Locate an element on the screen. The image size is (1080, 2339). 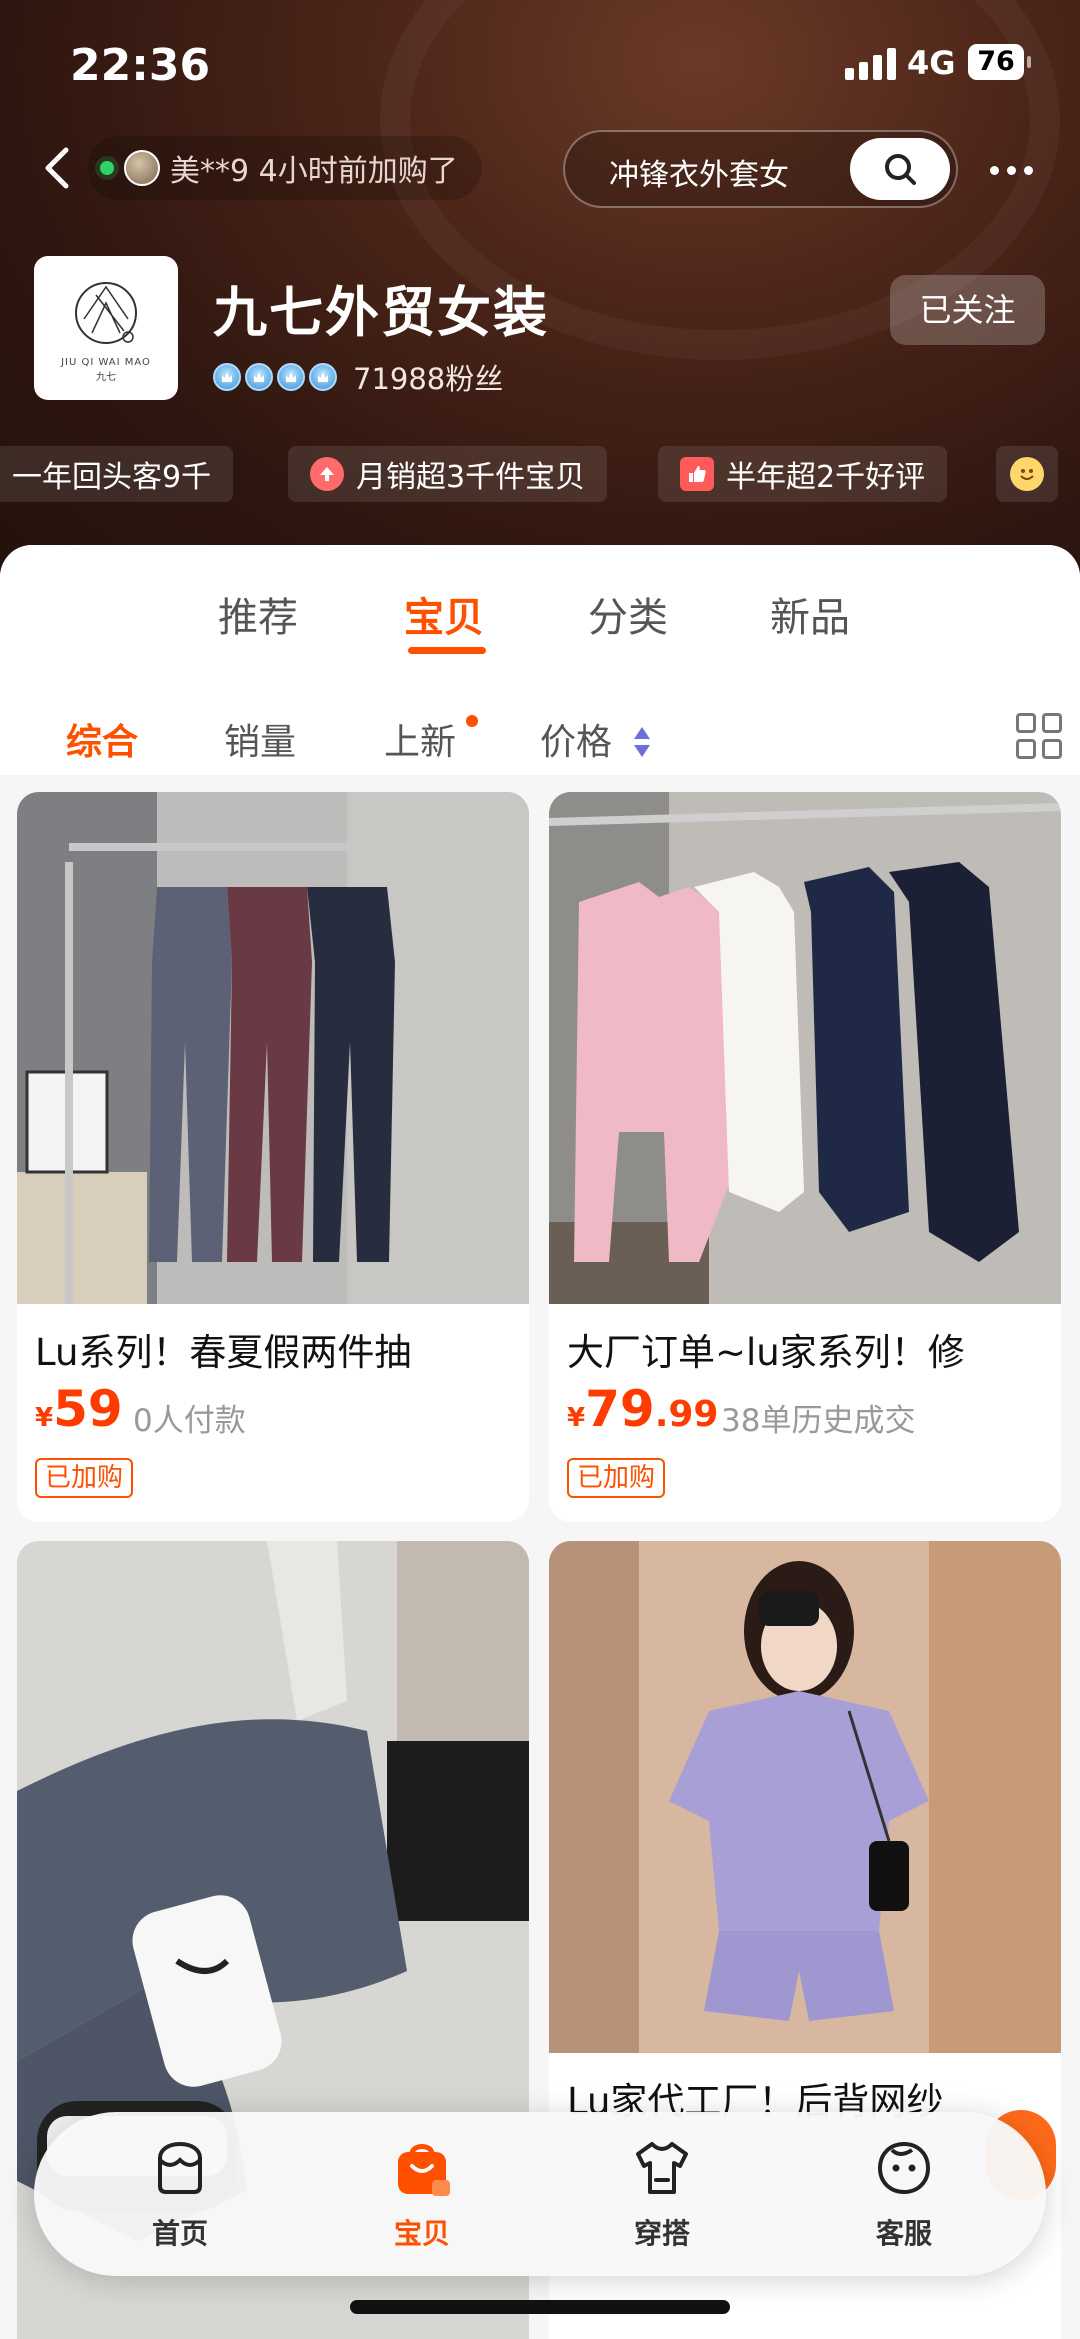
nav-products: 宝贝 is located at coordinates (422, 2196).